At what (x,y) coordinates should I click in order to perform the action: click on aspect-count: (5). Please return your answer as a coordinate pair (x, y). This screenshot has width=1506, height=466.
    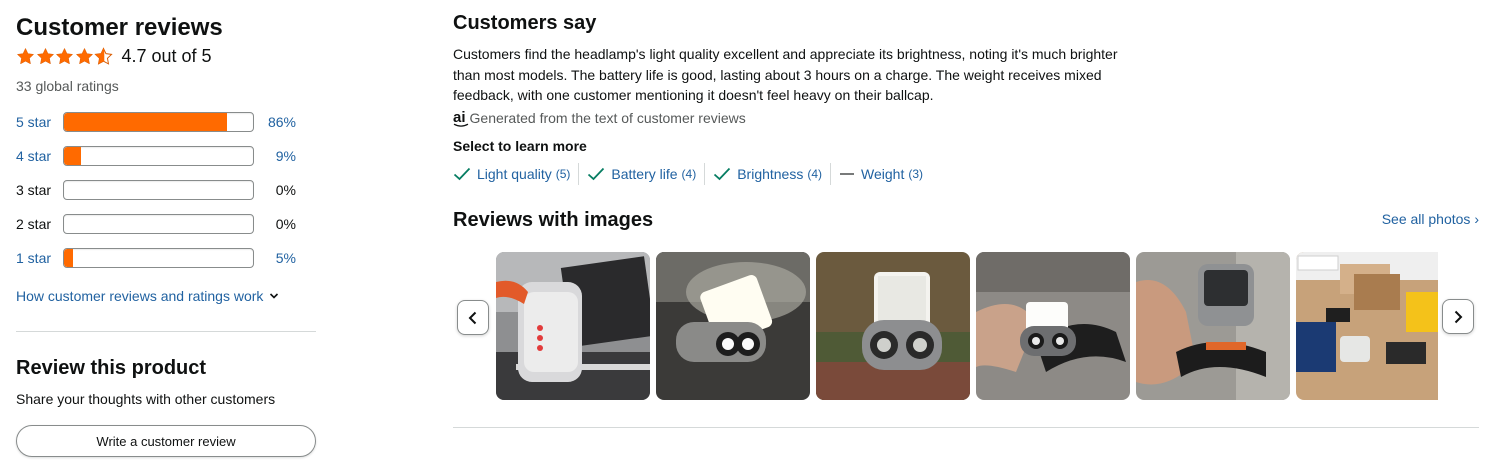
    Looking at the image, I should click on (563, 174).